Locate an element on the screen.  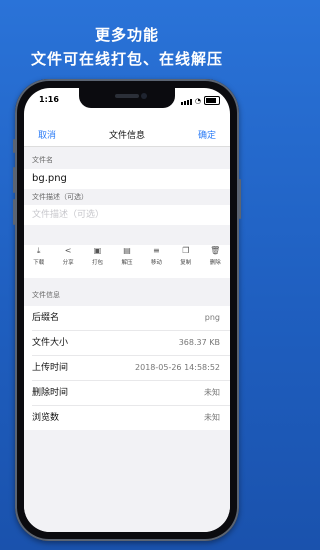
volume-down-button is located at coordinates (14, 212).